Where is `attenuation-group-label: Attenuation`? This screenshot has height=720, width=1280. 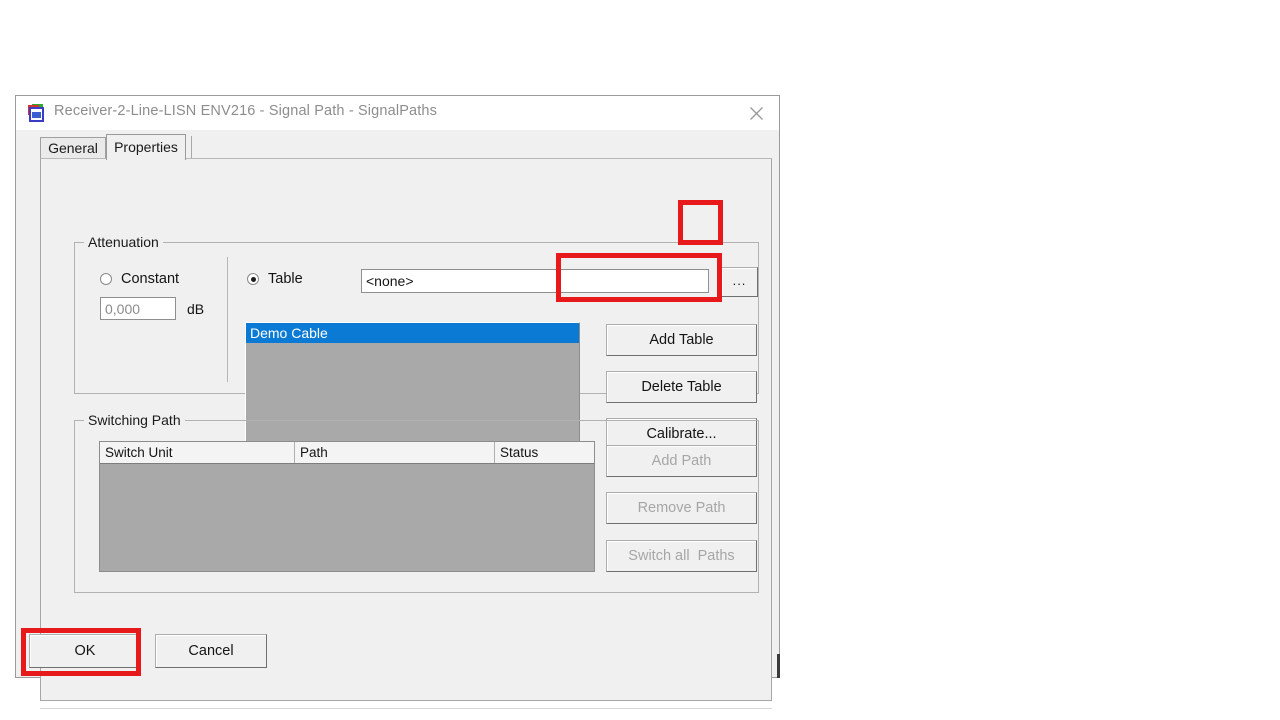 attenuation-group-label: Attenuation is located at coordinates (123, 242).